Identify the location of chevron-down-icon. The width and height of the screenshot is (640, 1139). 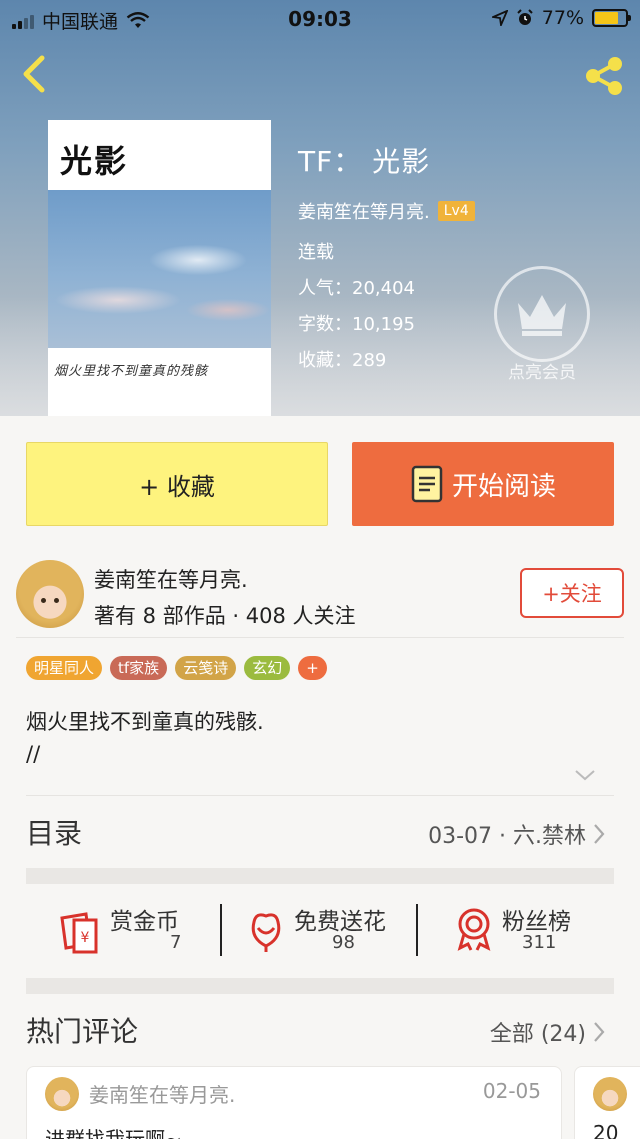
(585, 775).